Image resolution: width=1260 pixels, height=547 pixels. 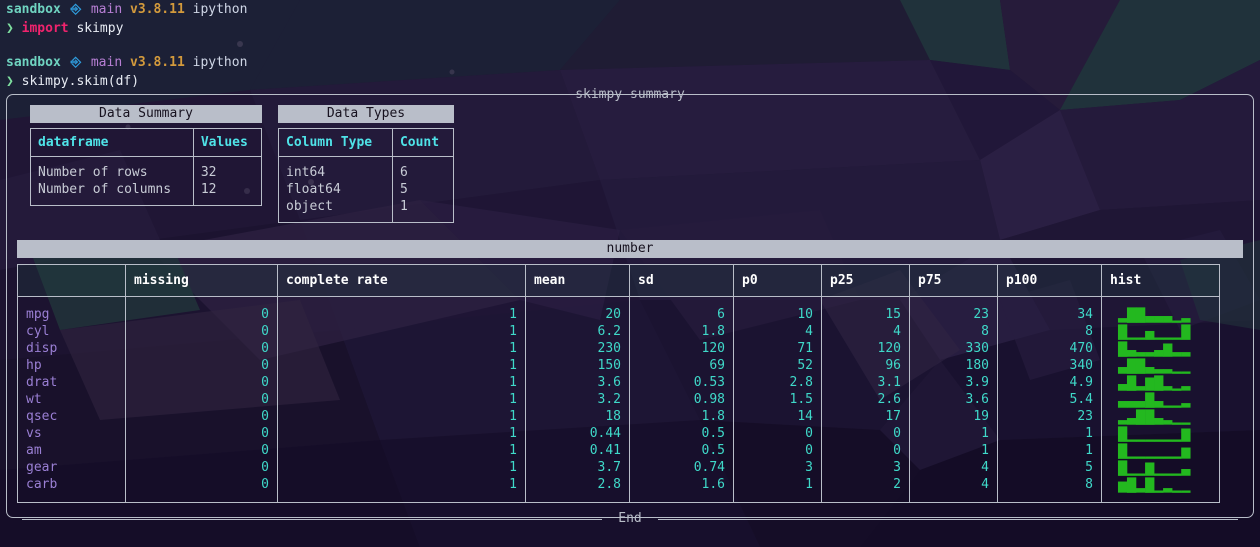 I want to click on cell-variable-name: vs, so click(x=71, y=433).